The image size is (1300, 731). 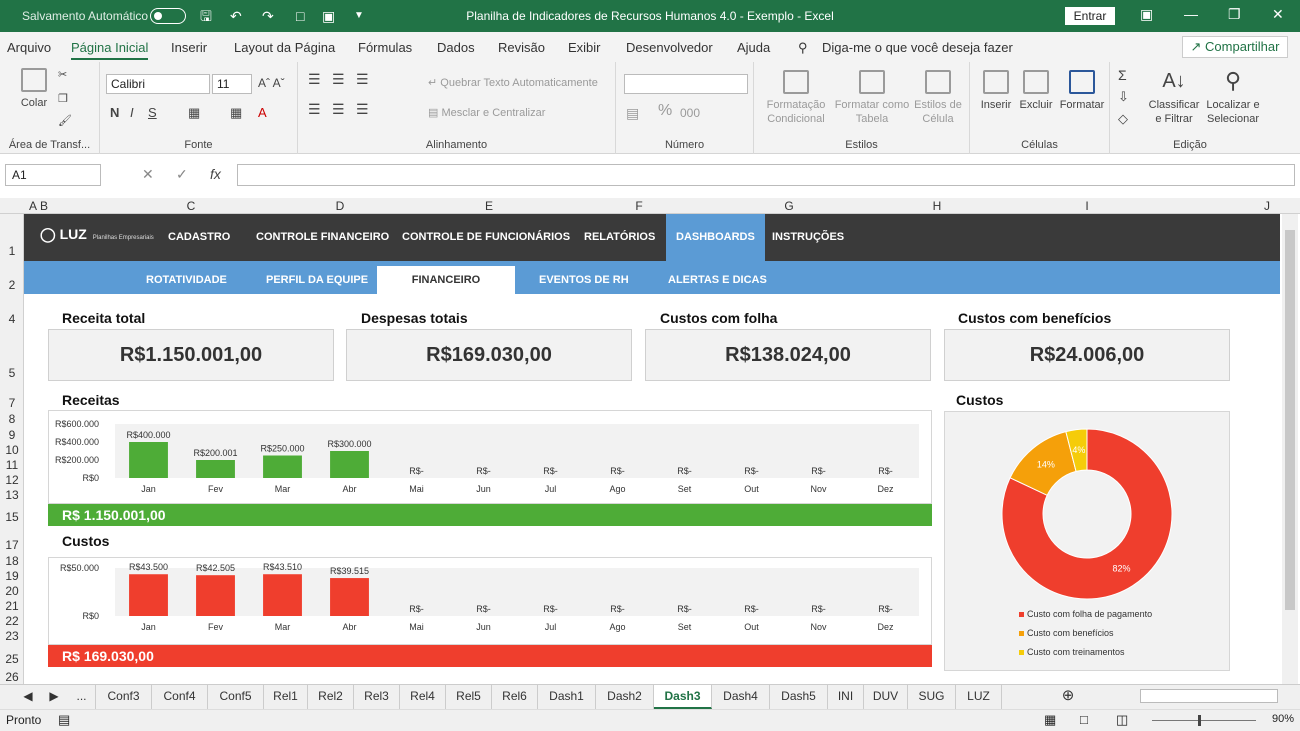 I want to click on row-header: 8, so click(x=12, y=419).